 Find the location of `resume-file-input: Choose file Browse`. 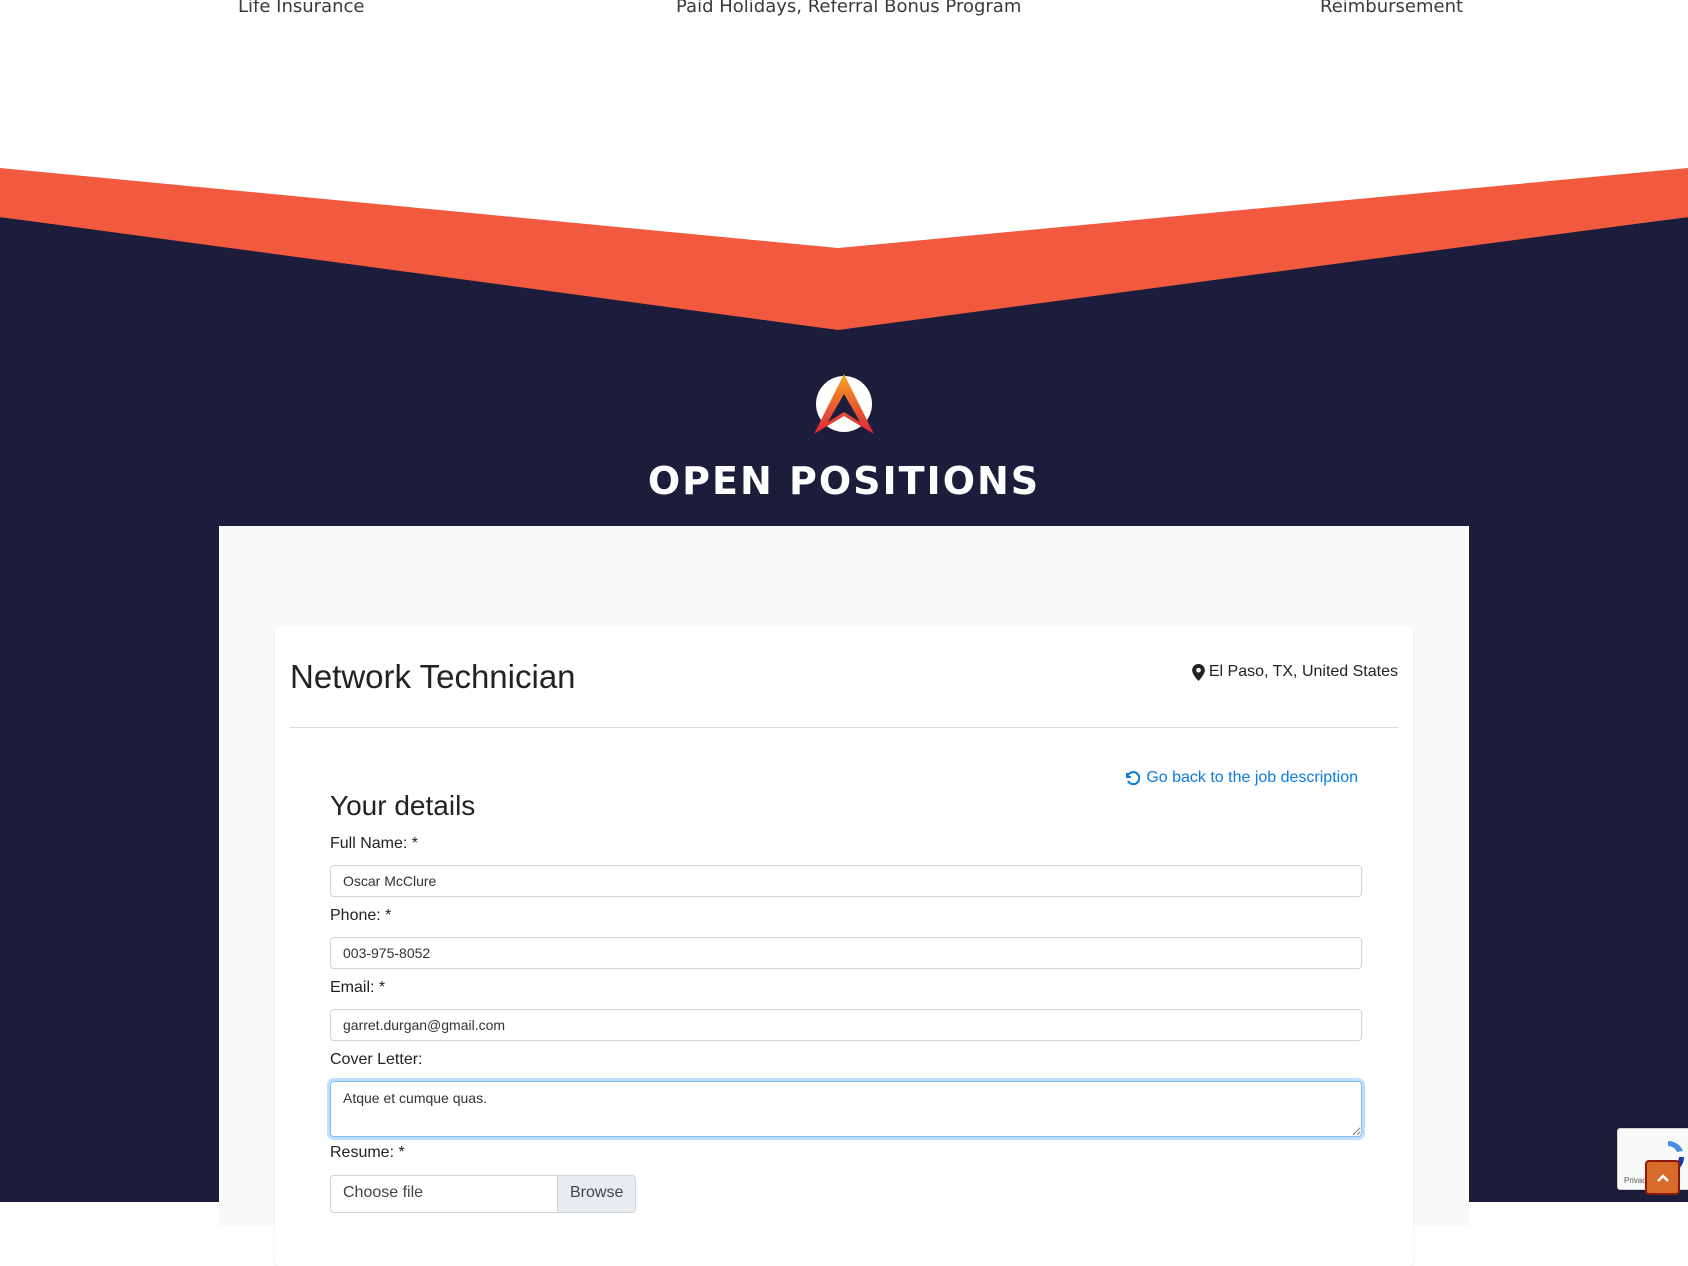

resume-file-input: Choose file Browse is located at coordinates (483, 1194).